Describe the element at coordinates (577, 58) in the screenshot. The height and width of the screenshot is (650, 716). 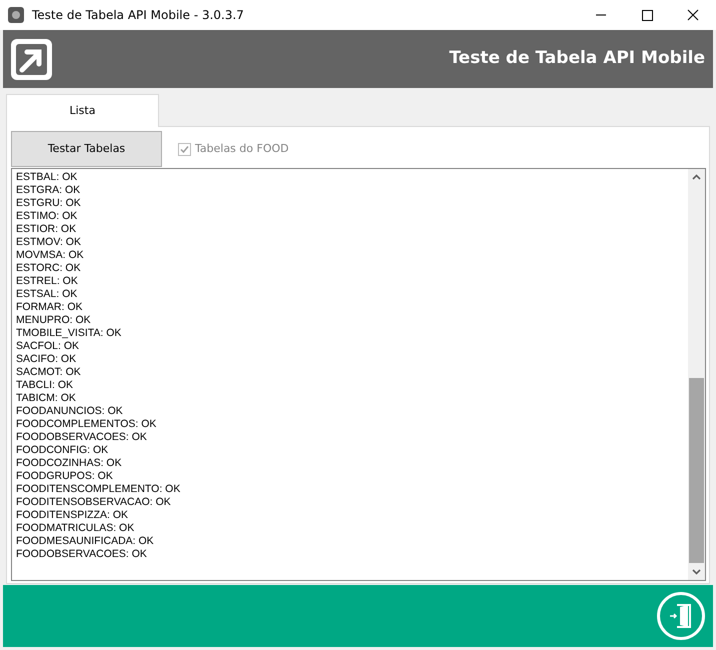
I see `header-title: Teste de Tabela API Mobile` at that location.